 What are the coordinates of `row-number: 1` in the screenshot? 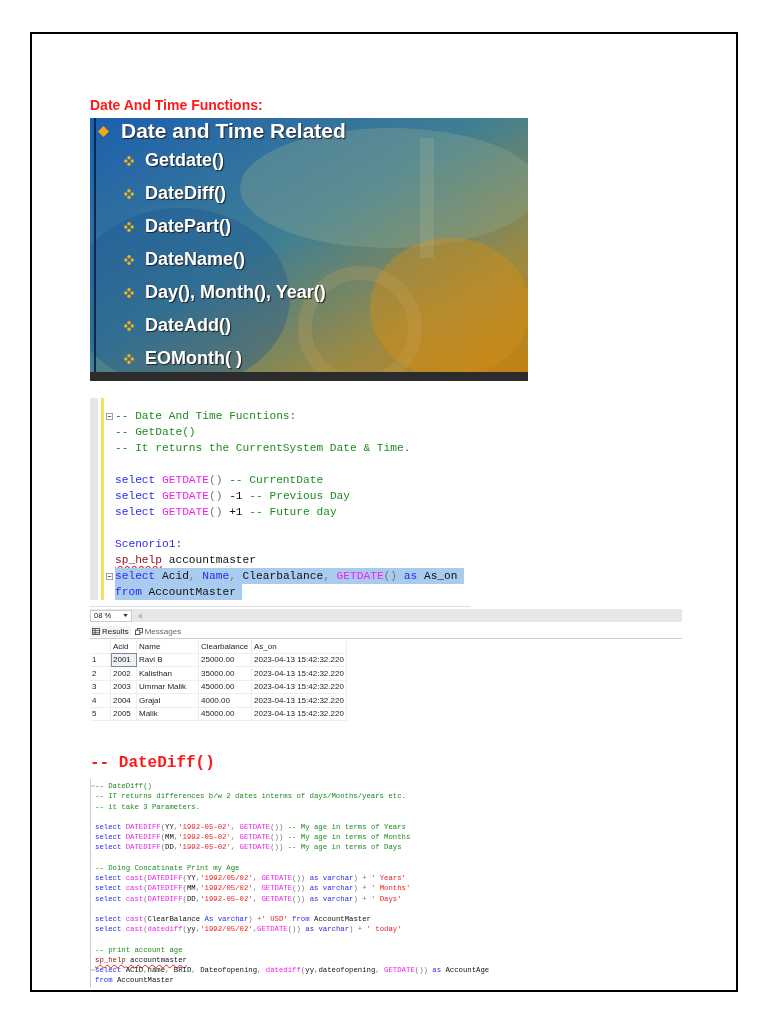 It's located at (100, 660).